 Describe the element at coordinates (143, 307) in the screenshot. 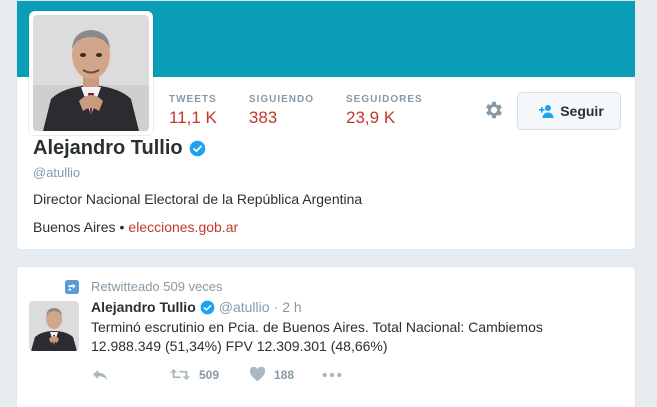

I see `tweet-author-name: Alejandro Tullio` at that location.